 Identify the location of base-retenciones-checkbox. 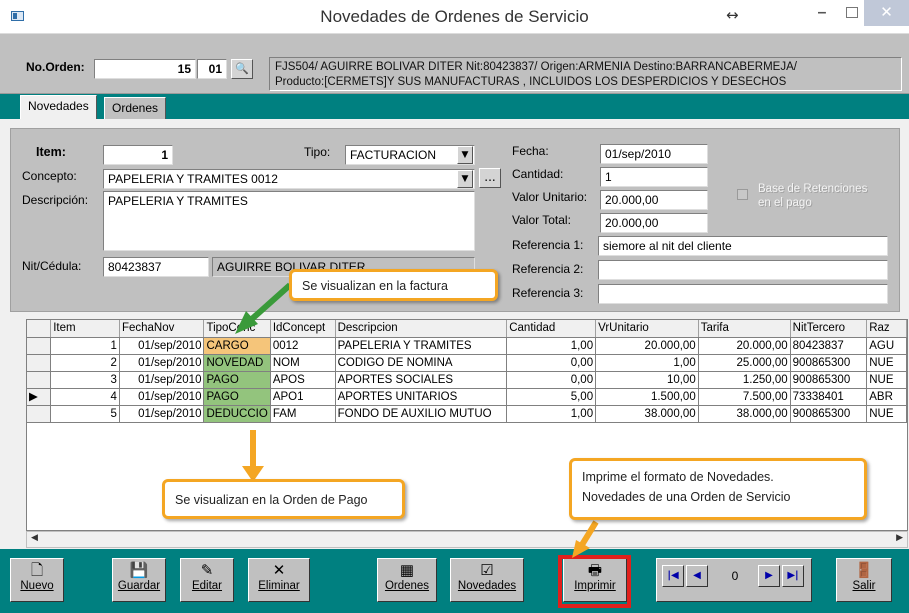
(742, 194).